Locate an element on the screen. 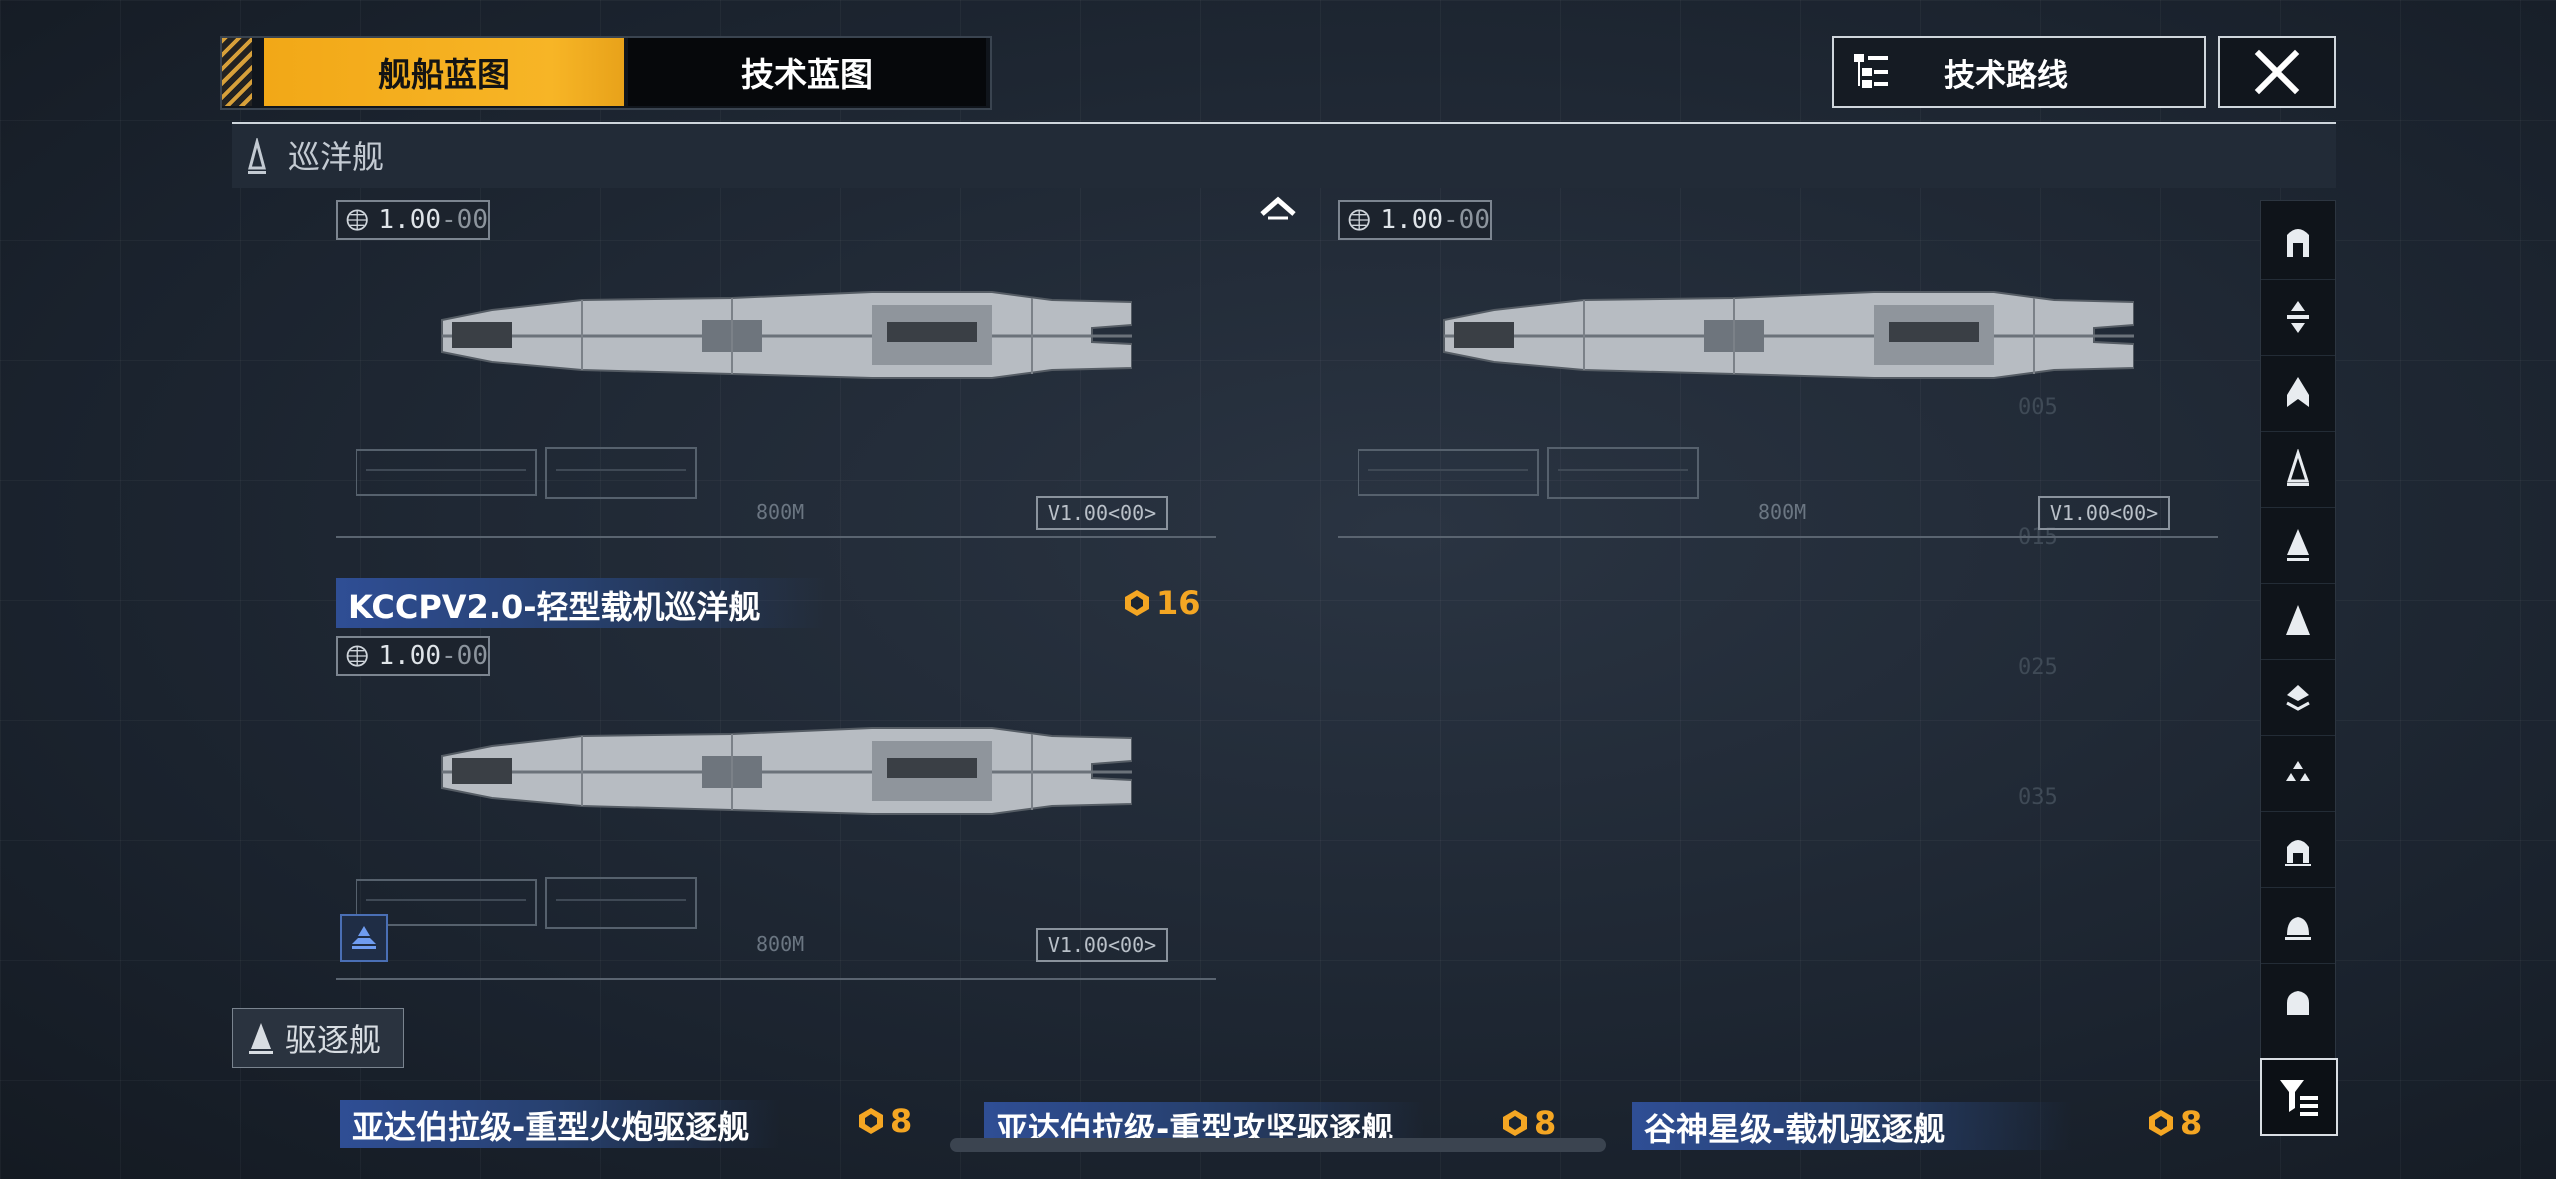 The width and height of the screenshot is (2556, 1179). cruiser-class-icon is located at coordinates (257, 156).